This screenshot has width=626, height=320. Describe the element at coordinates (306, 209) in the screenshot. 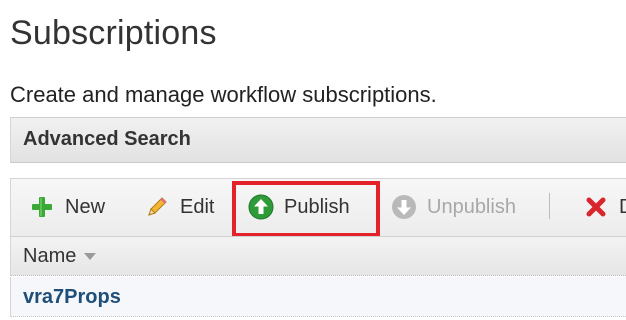

I see `publish-highlight-box` at that location.